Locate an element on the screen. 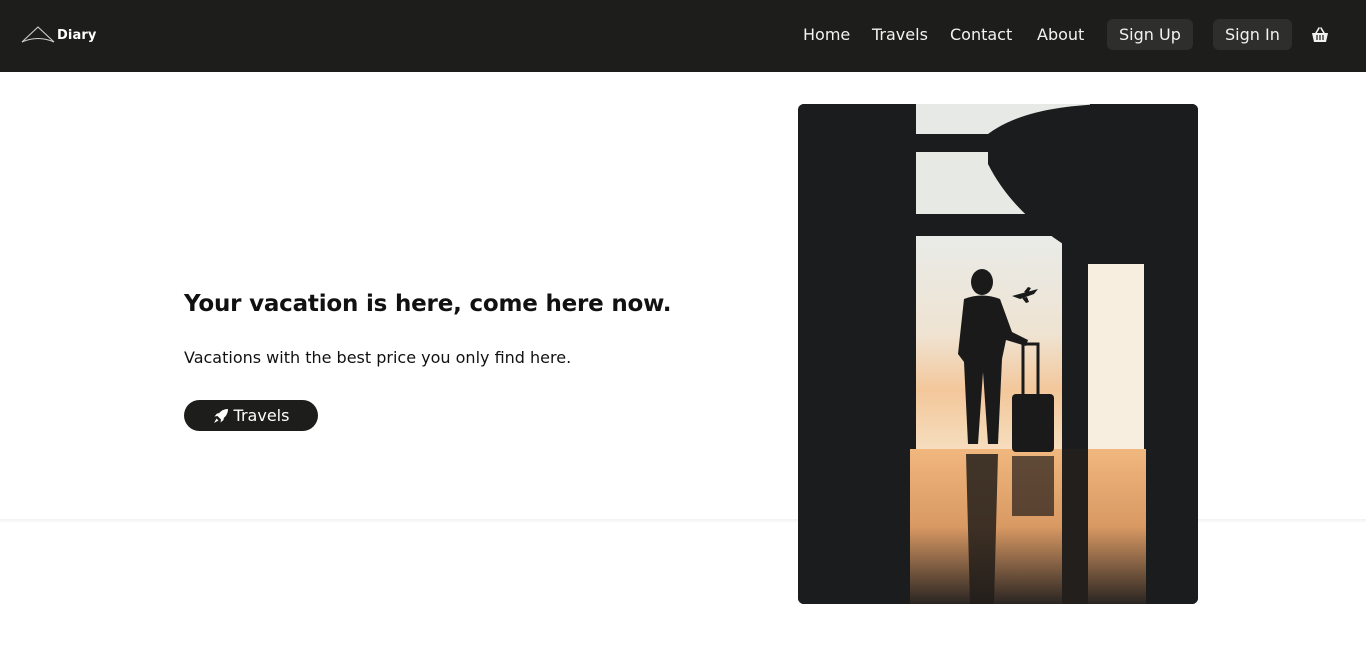 This screenshot has height=658, width=1366. cart-button is located at coordinates (1320, 34).